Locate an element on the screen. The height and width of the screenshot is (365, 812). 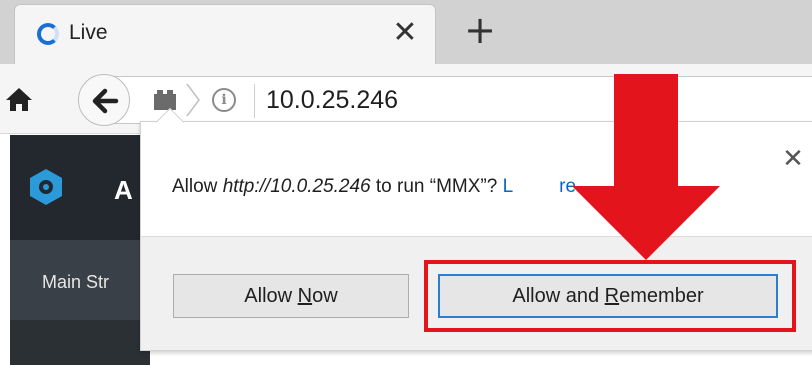
info-icon: i is located at coordinates (224, 100).